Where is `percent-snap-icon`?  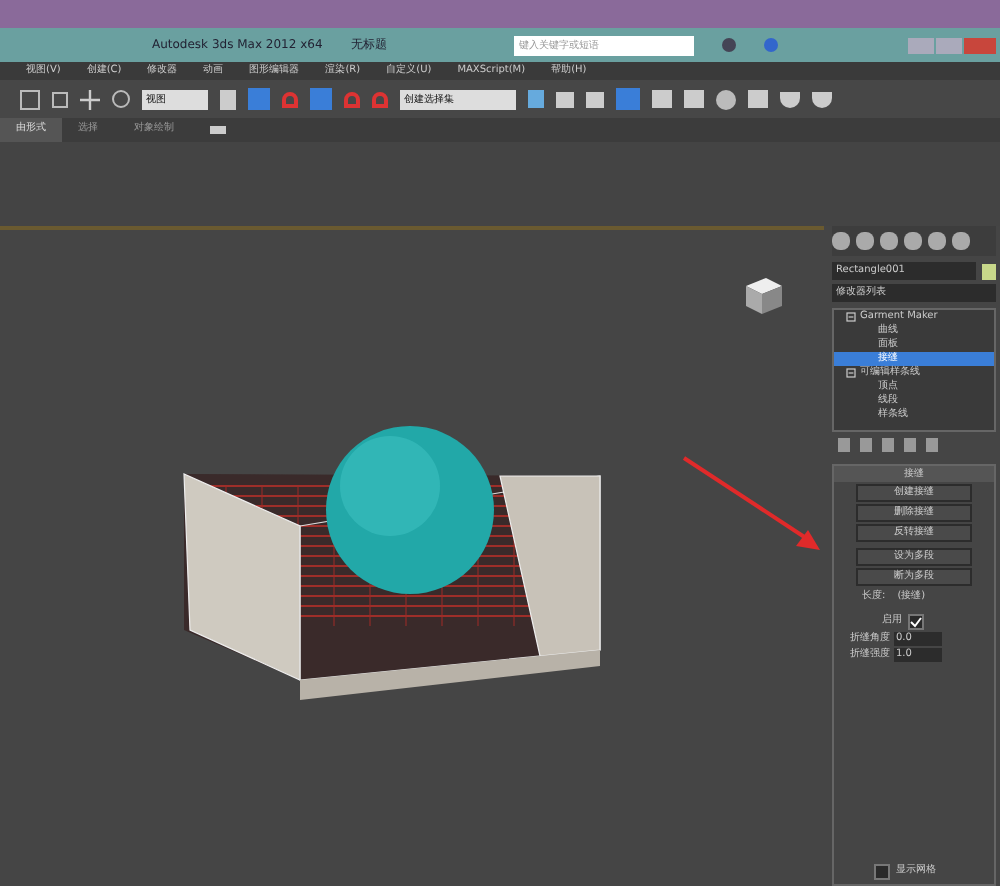
percent-snap-icon is located at coordinates (352, 99).